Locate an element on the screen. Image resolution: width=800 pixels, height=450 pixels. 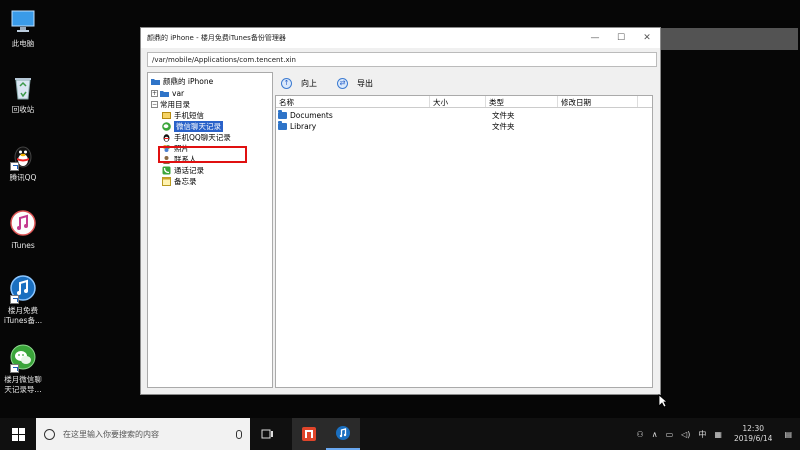
task-view-icon is located at coordinates (267, 434).